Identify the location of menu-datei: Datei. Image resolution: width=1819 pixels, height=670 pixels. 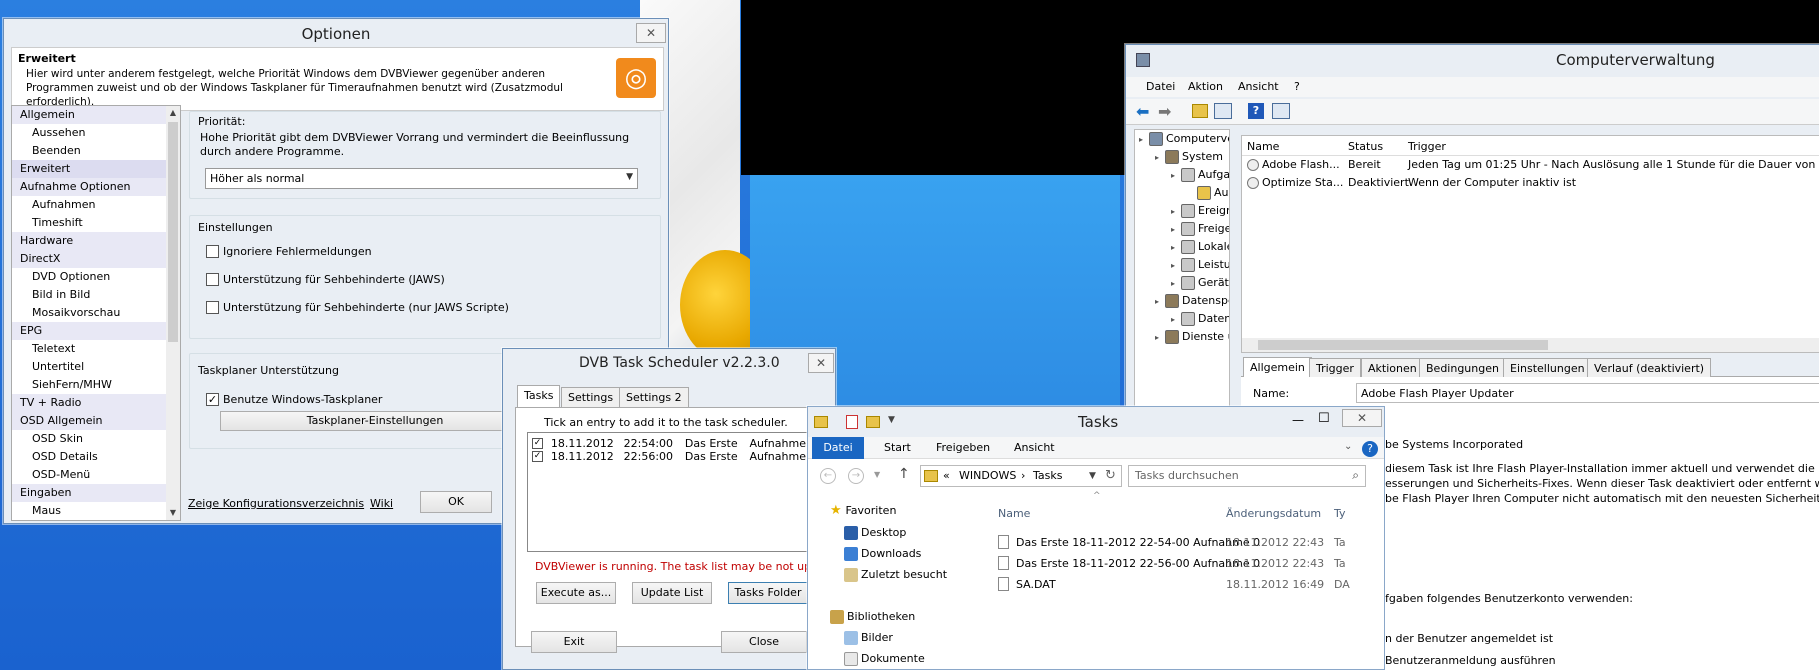
(1160, 86).